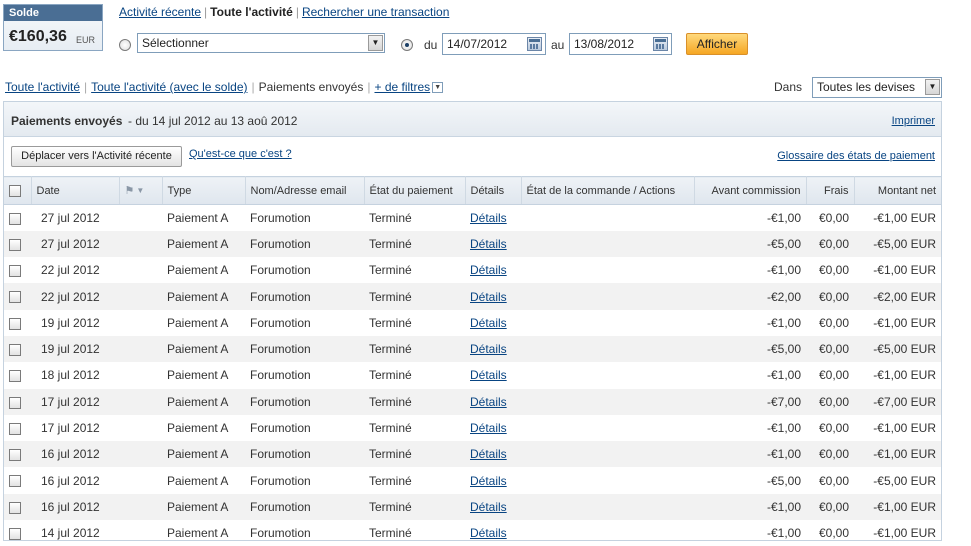  I want to click on select-all-checkbox, so click(15, 190).